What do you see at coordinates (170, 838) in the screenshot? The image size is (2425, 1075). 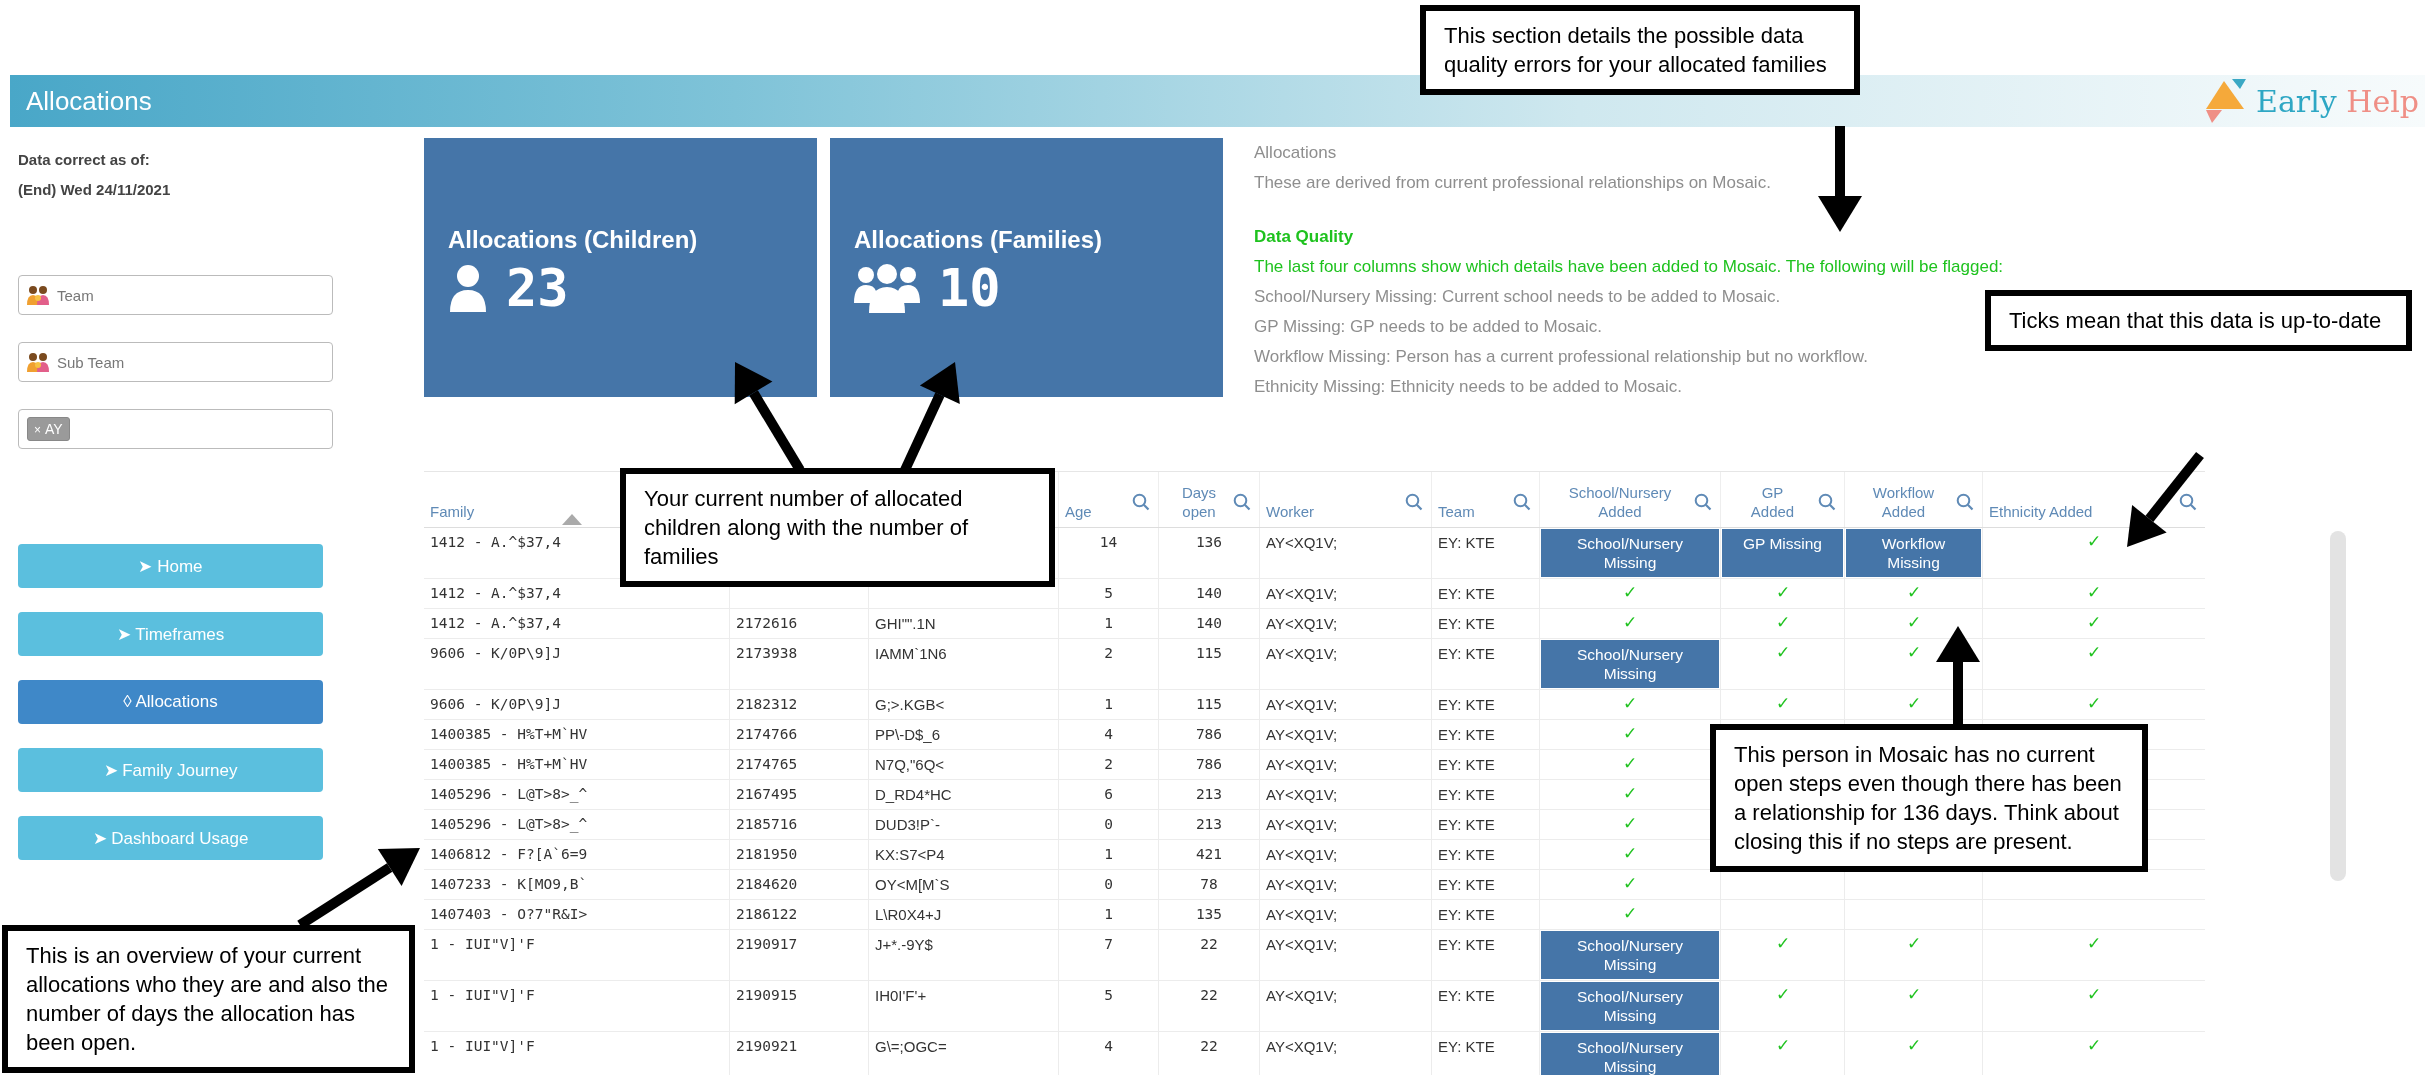 I see `nav-button: ➤ Dashboard Usage` at bounding box center [170, 838].